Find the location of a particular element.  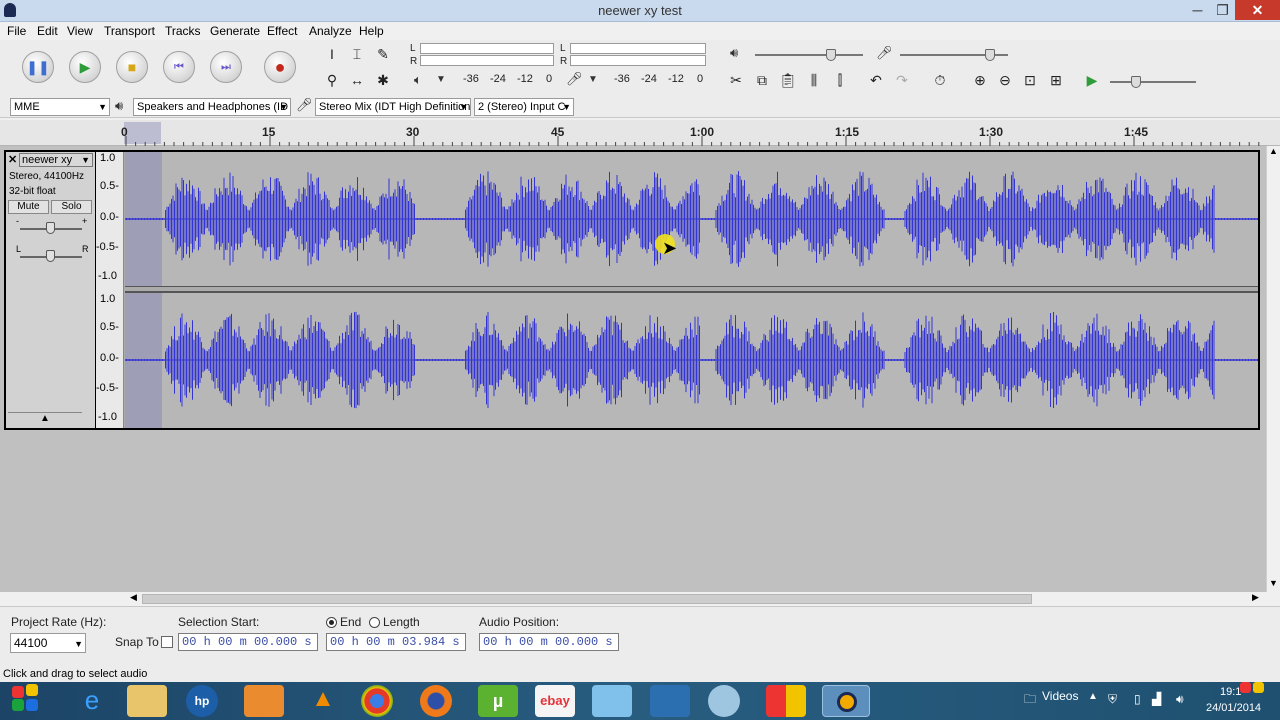

start-button is located at coordinates (25, 699).